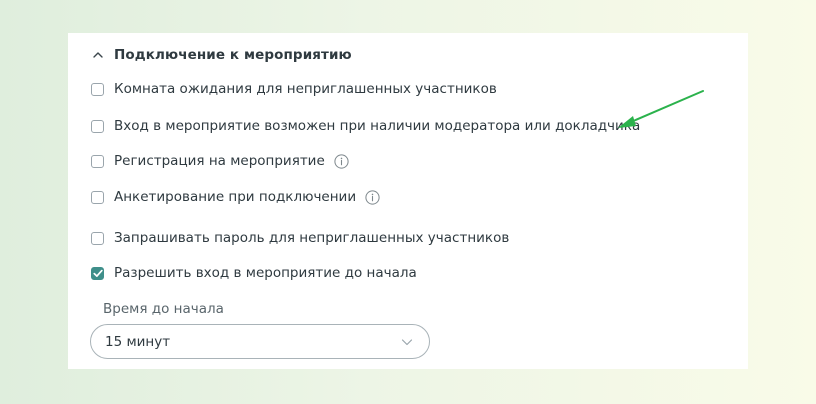 Image resolution: width=816 pixels, height=404 pixels. I want to click on option-survey: Анкетирование при подключении, so click(235, 197).